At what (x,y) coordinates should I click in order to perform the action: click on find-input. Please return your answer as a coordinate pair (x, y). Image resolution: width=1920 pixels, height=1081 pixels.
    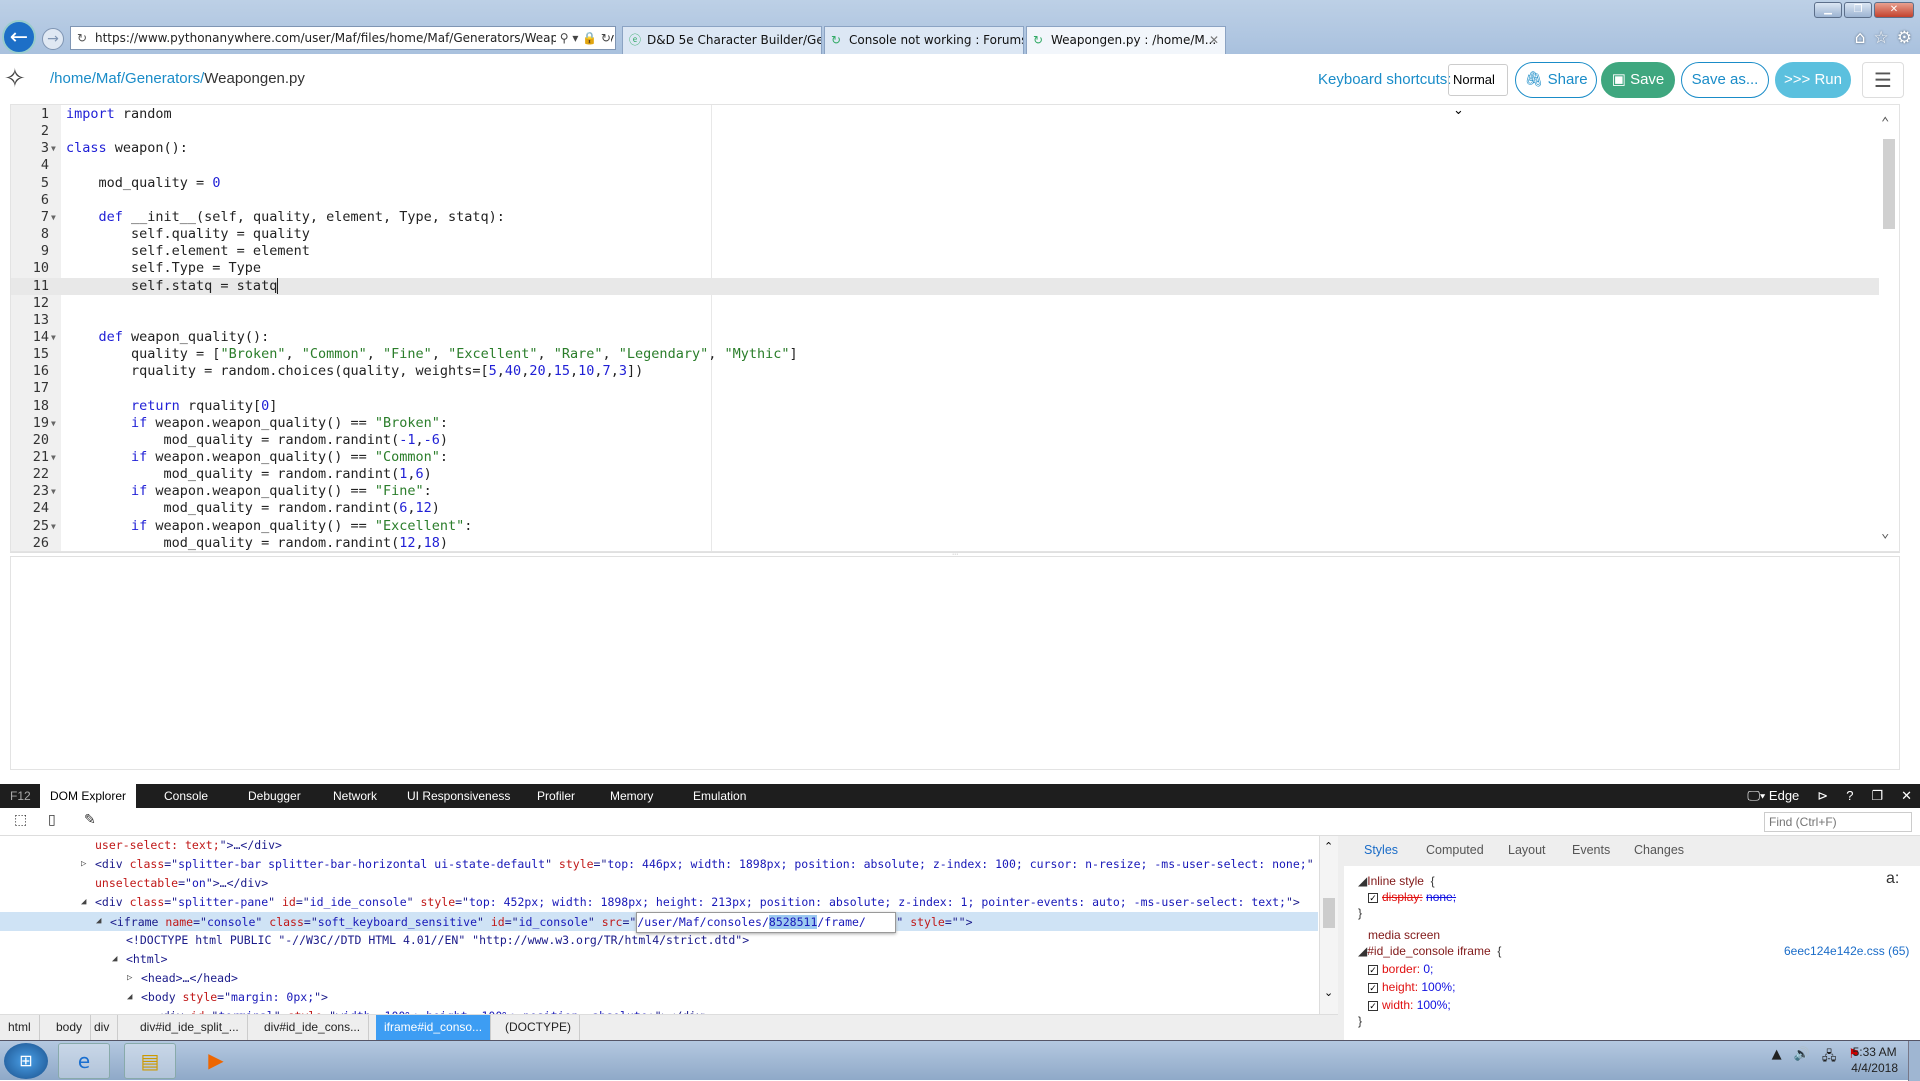
    Looking at the image, I should click on (1838, 822).